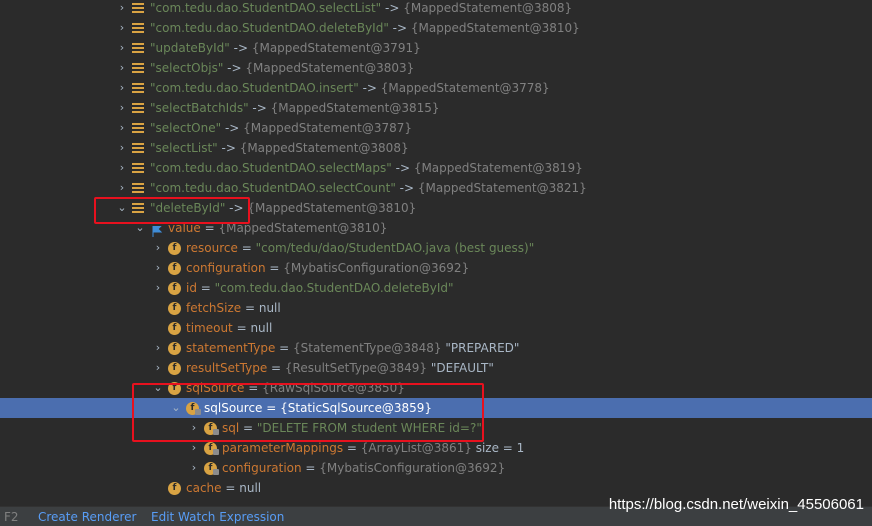  What do you see at coordinates (436, 328) in the screenshot?
I see `tree-row: f timeout = null` at bounding box center [436, 328].